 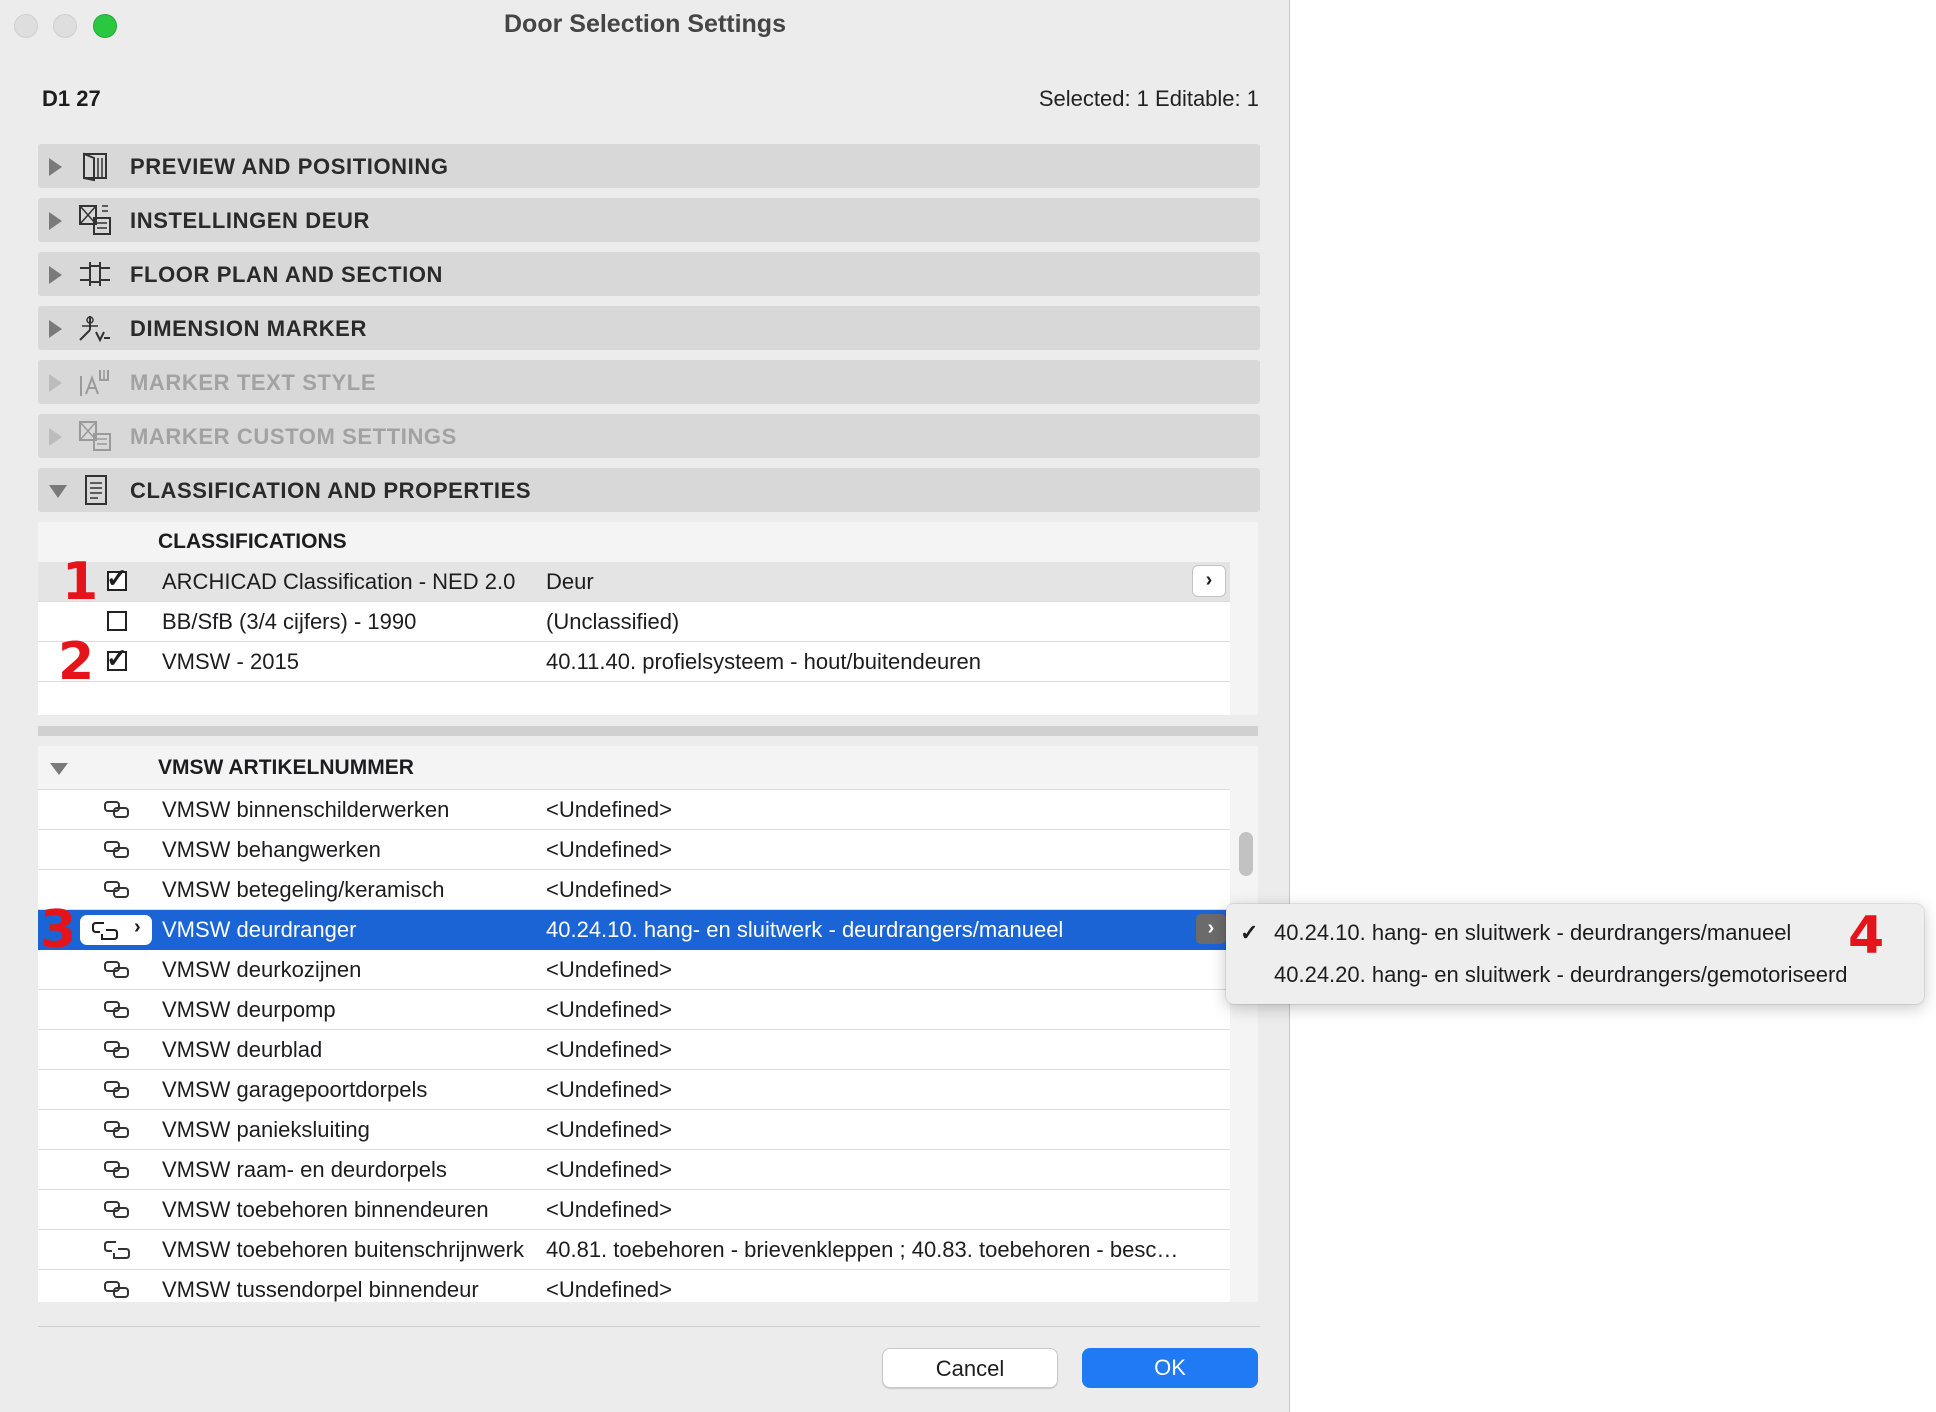 What do you see at coordinates (613, 621) in the screenshot?
I see `classification-value: (Unclassified)` at bounding box center [613, 621].